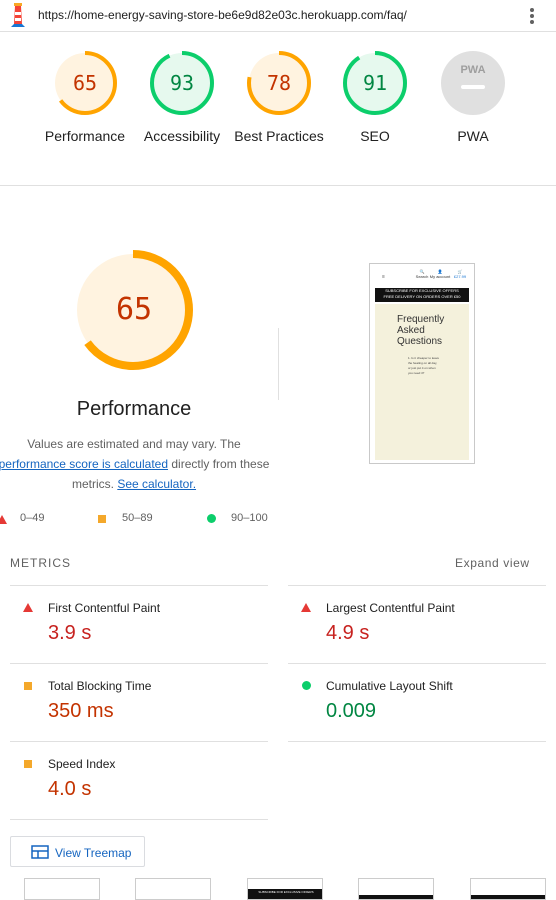 The width and height of the screenshot is (556, 900). I want to click on svg-text: PWA, so click(472, 70).